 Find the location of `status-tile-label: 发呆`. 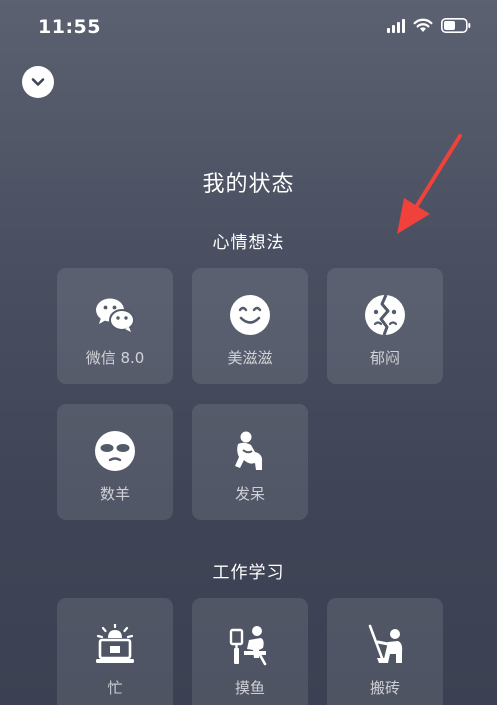

status-tile-label: 发呆 is located at coordinates (249, 494).